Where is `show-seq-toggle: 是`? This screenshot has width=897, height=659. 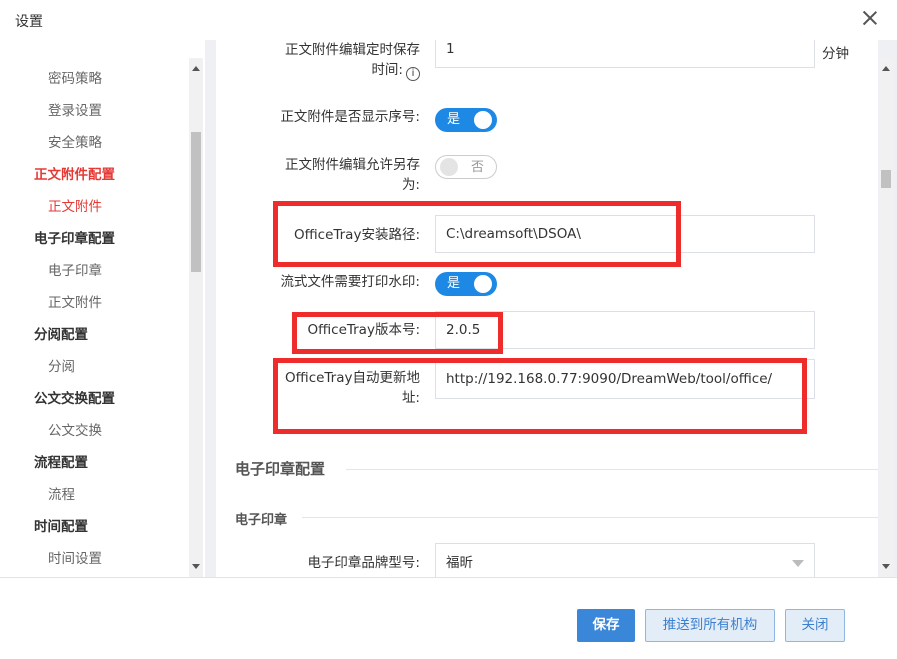
show-seq-toggle: 是 is located at coordinates (466, 120).